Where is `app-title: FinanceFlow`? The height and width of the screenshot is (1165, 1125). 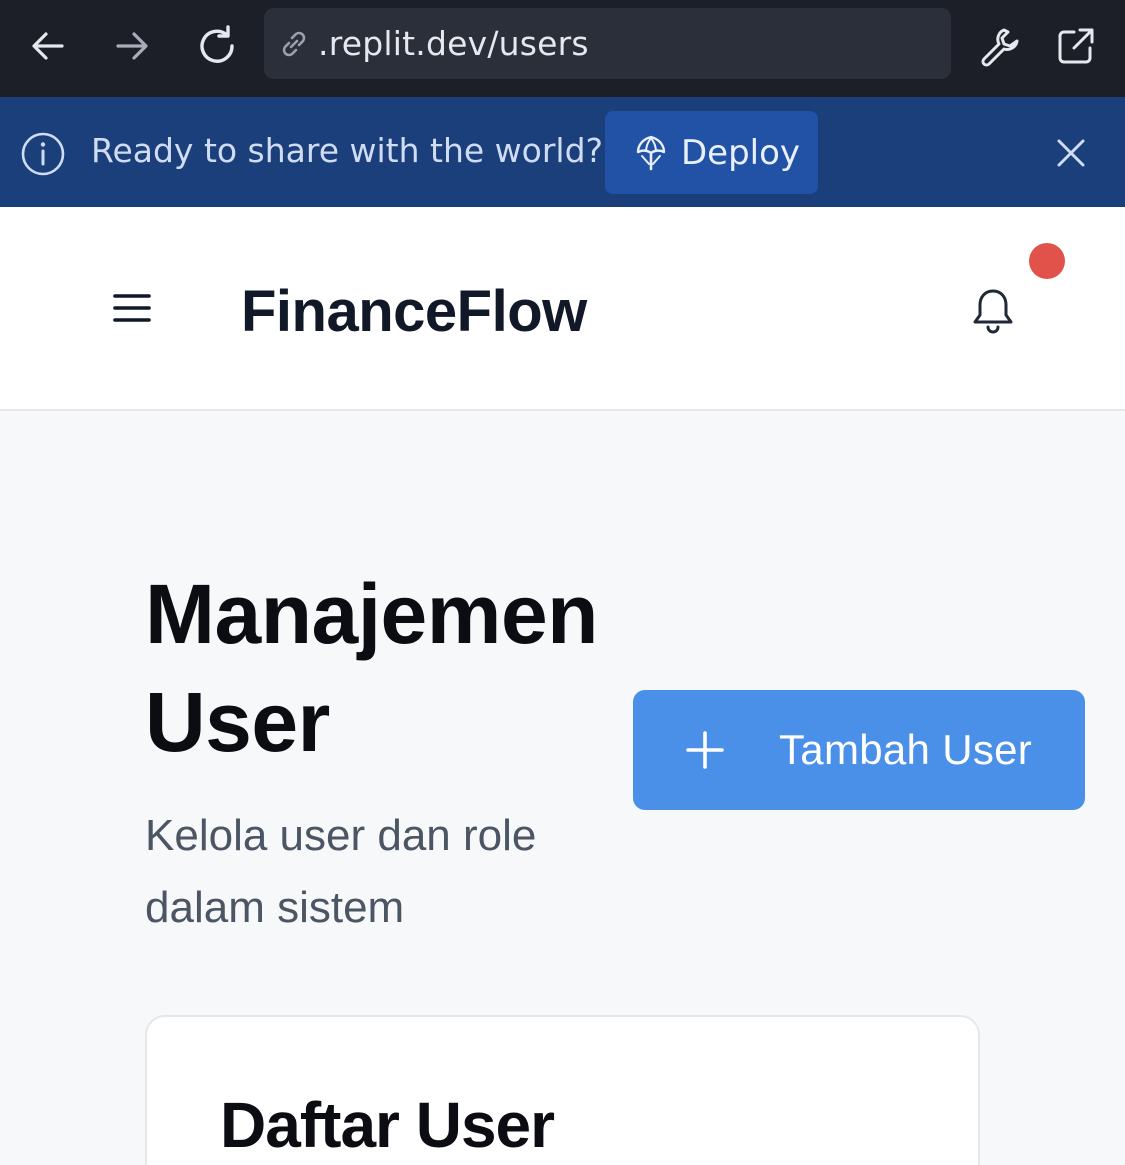
app-title: FinanceFlow is located at coordinates (414, 311).